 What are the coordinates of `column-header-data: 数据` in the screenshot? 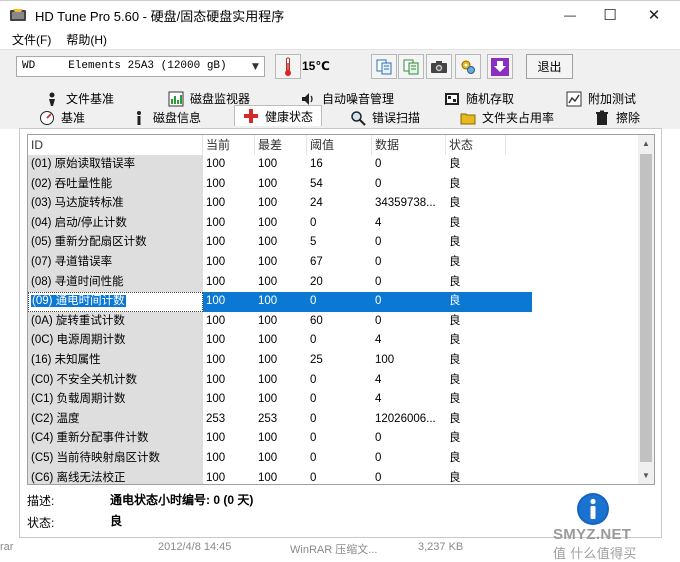 It's located at (409, 145).